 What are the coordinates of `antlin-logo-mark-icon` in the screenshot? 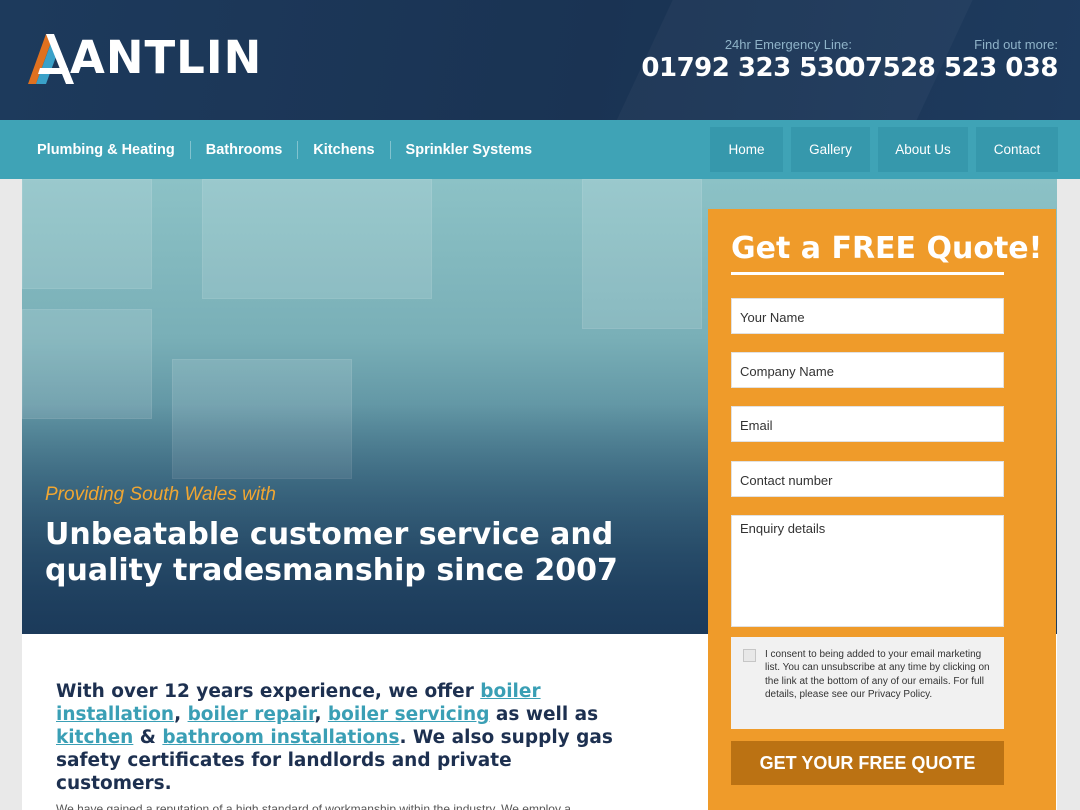 It's located at (50, 58).